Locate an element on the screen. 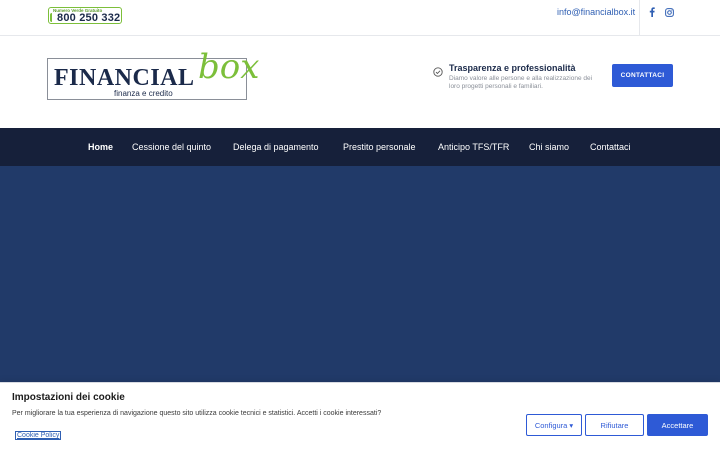 Image resolution: width=720 pixels, height=450 pixels. reject-button: Rifiutare is located at coordinates (614, 425).